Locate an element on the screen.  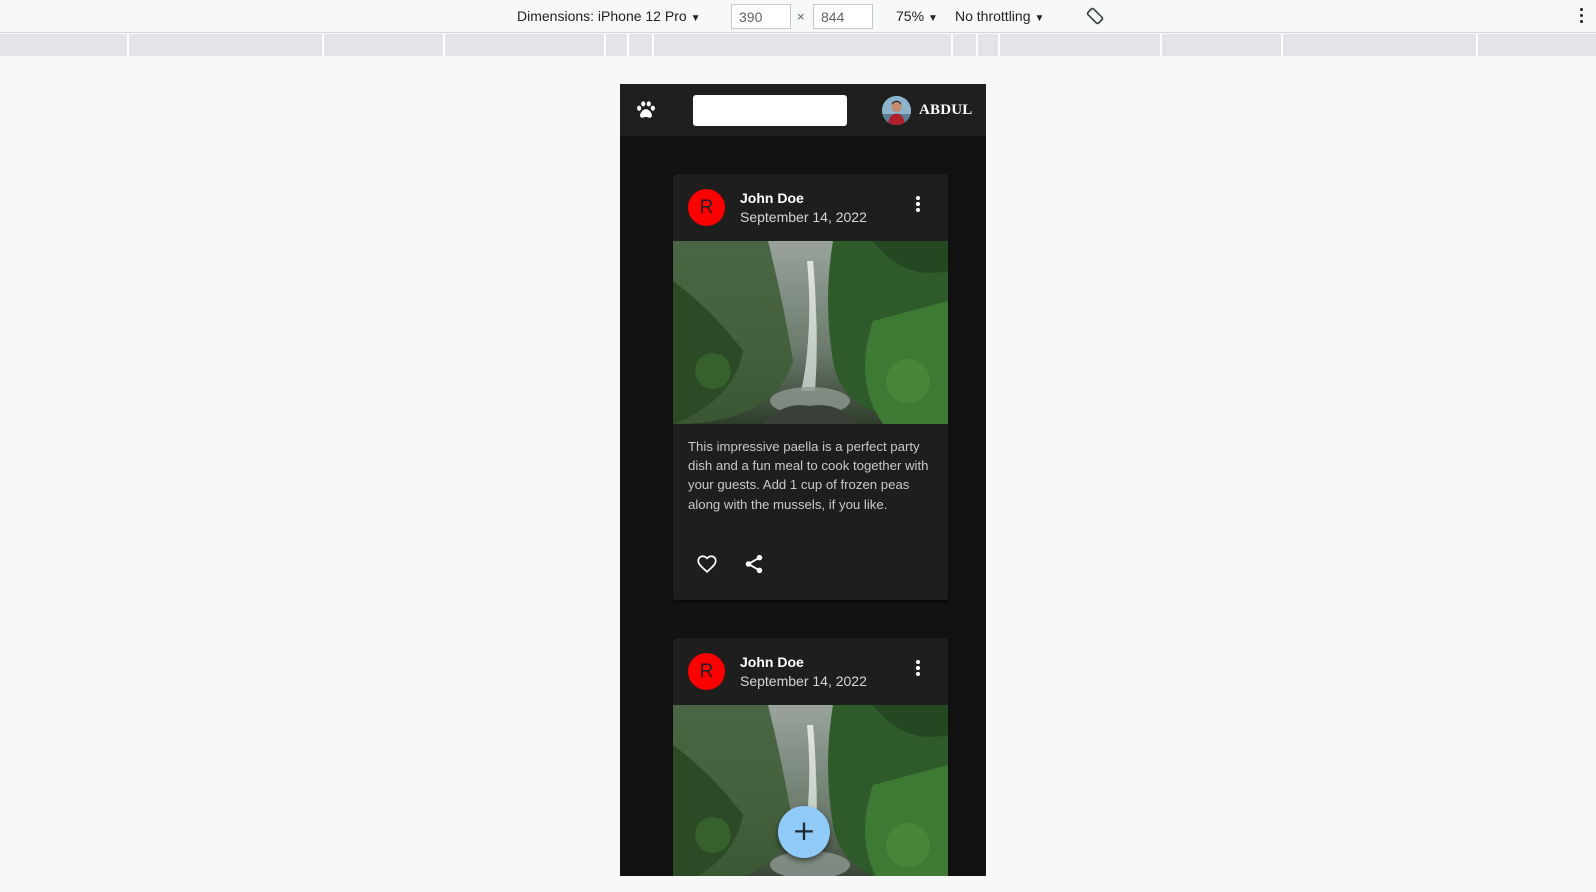
media-query-bar is located at coordinates (798, 45).